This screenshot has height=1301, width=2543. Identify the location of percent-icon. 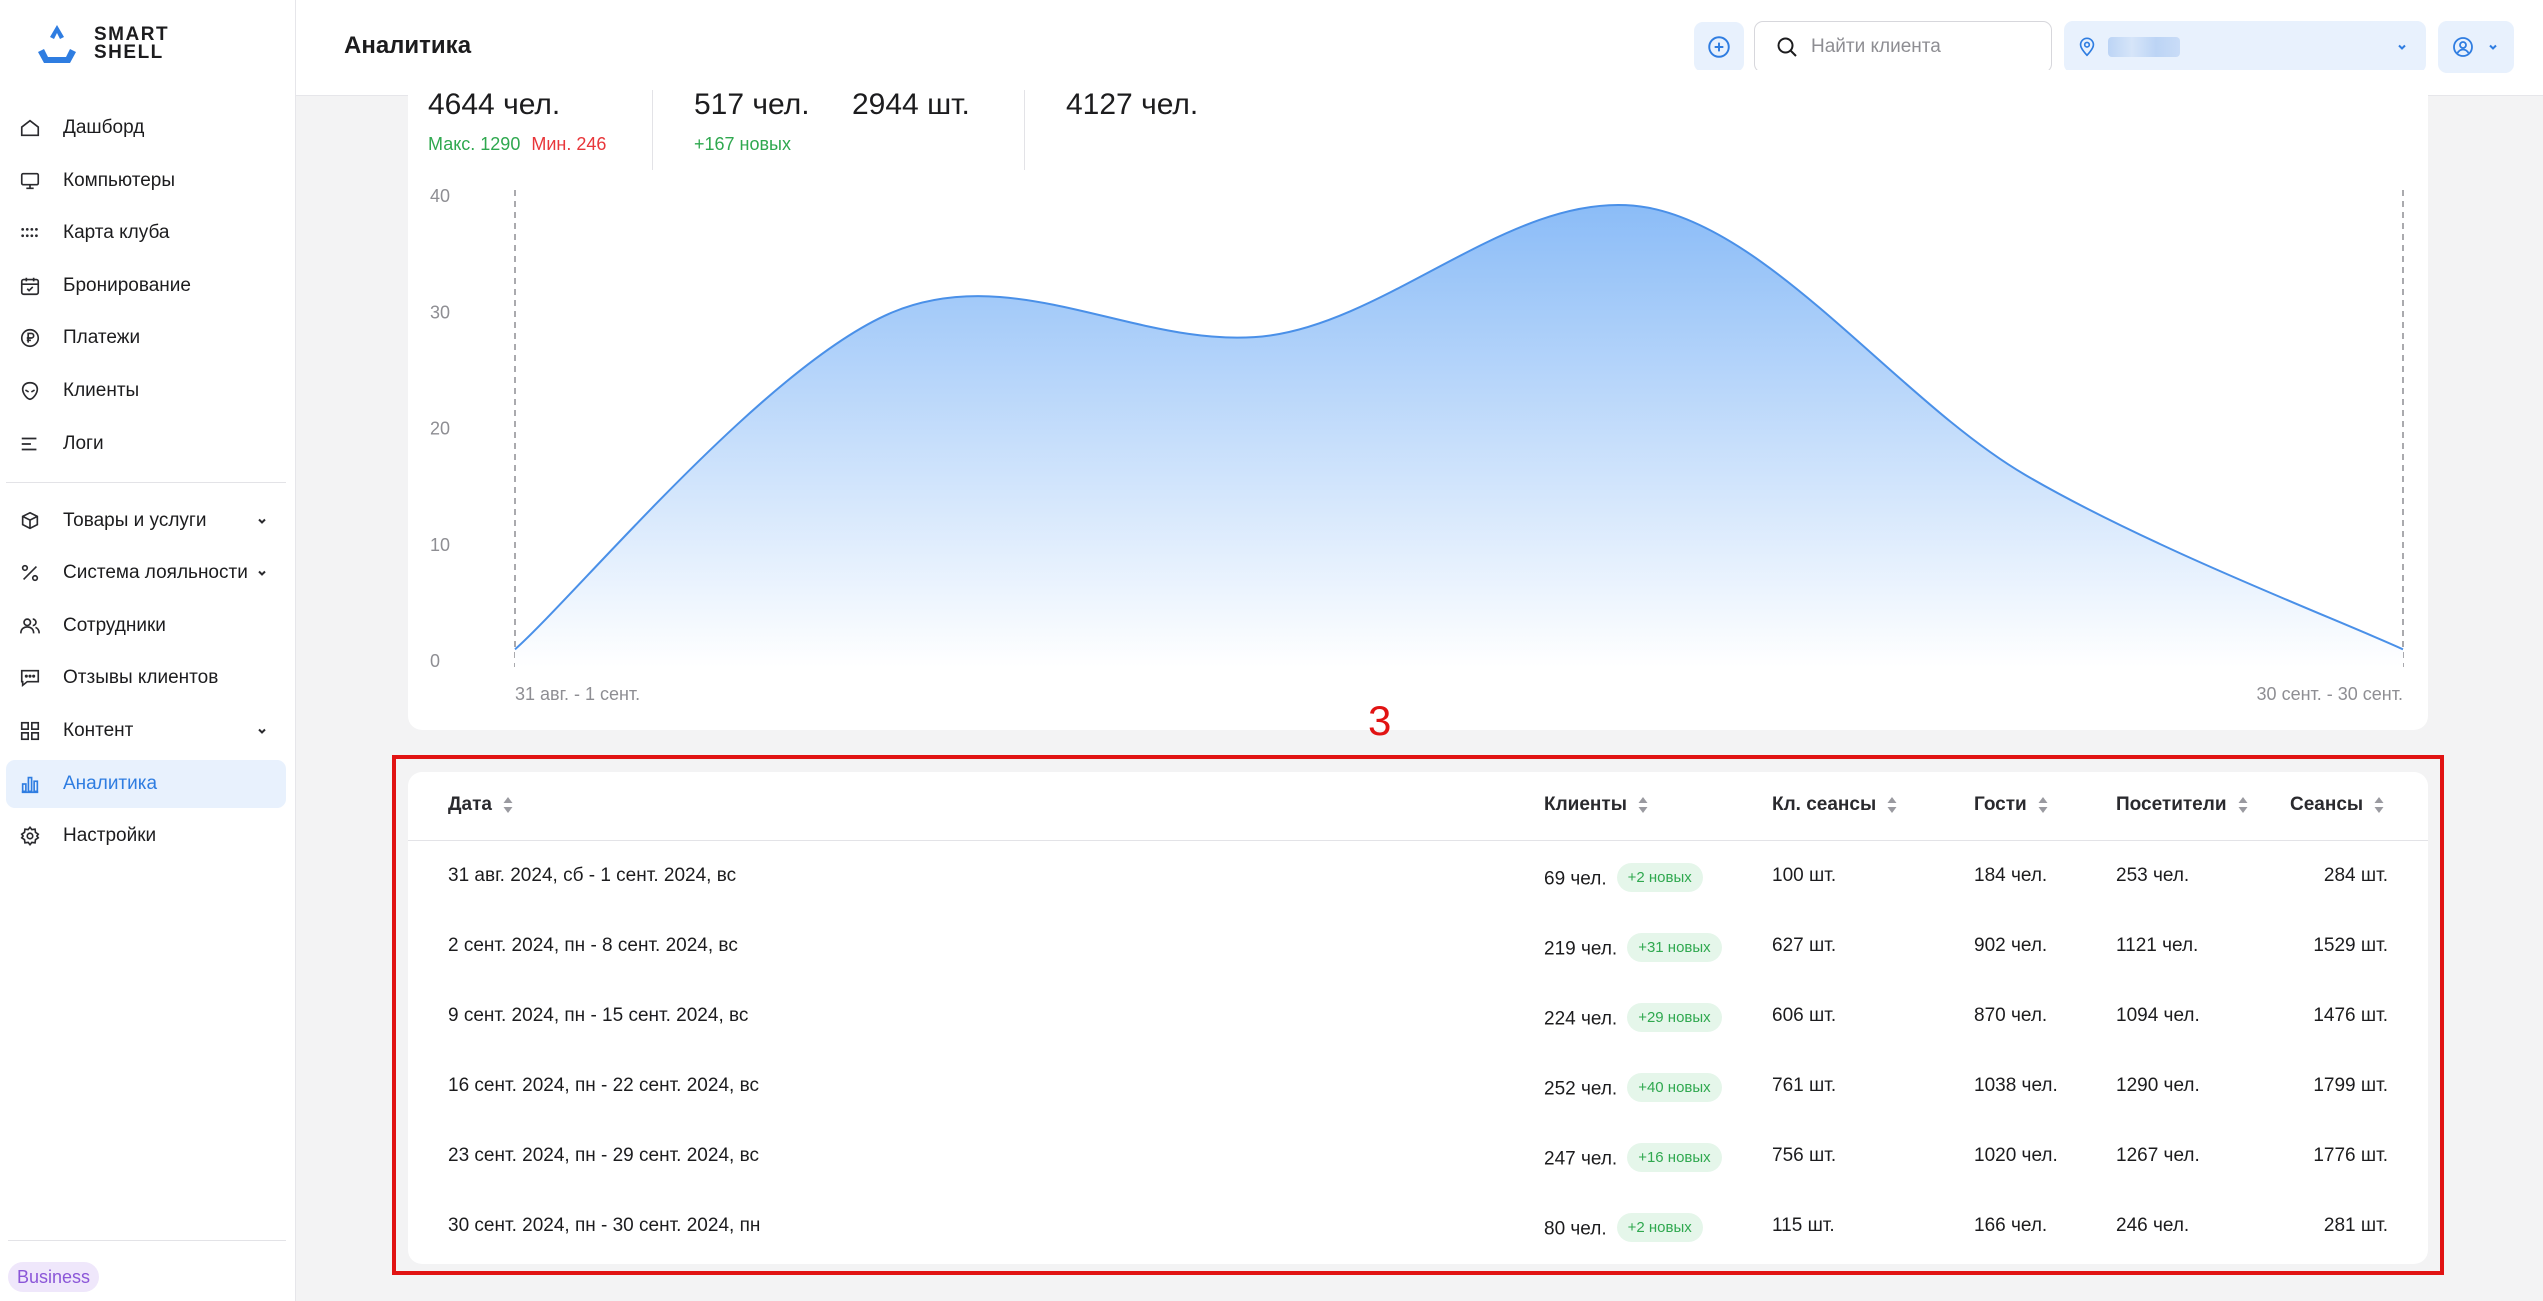
(30, 573).